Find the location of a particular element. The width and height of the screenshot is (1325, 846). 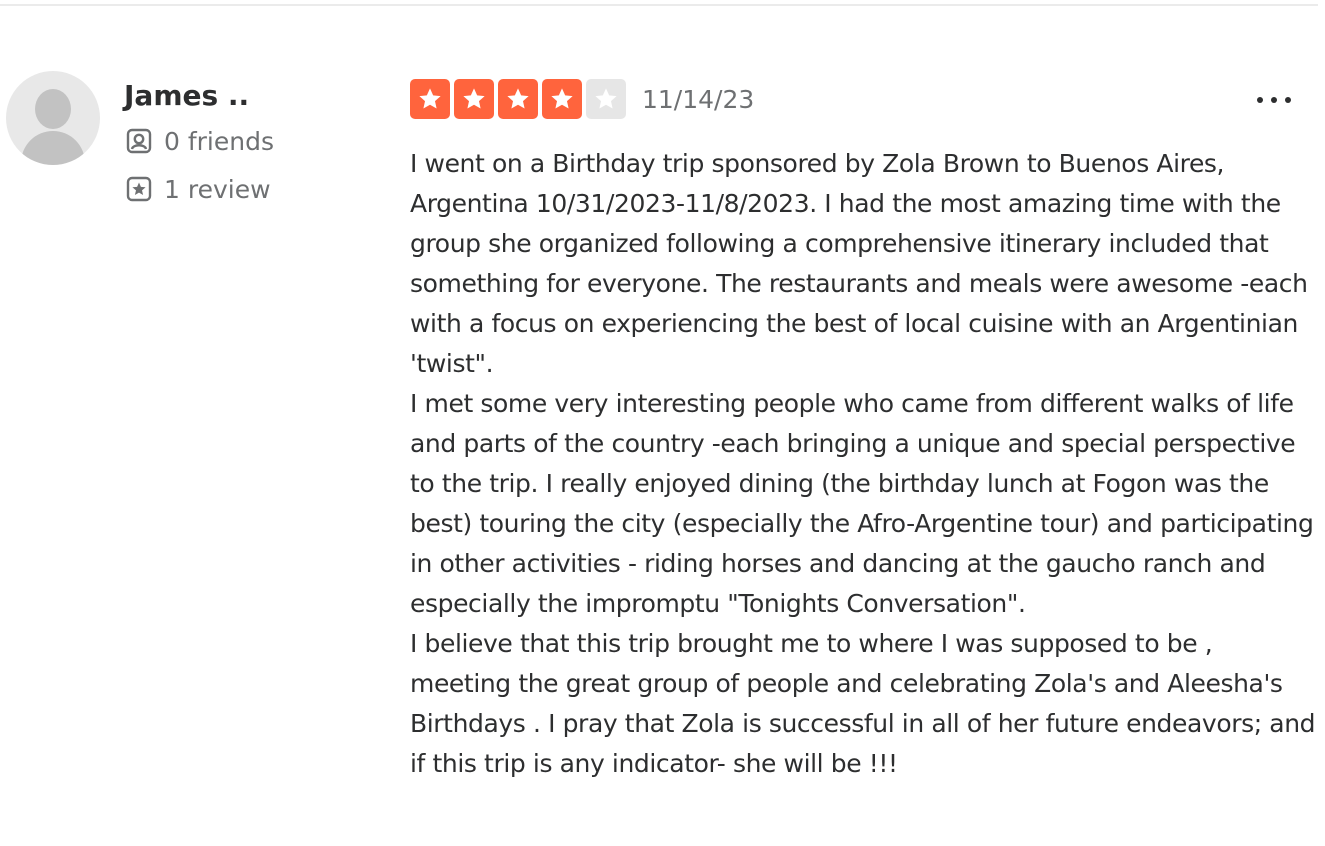

avatar-body-shape is located at coordinates (53, 148).